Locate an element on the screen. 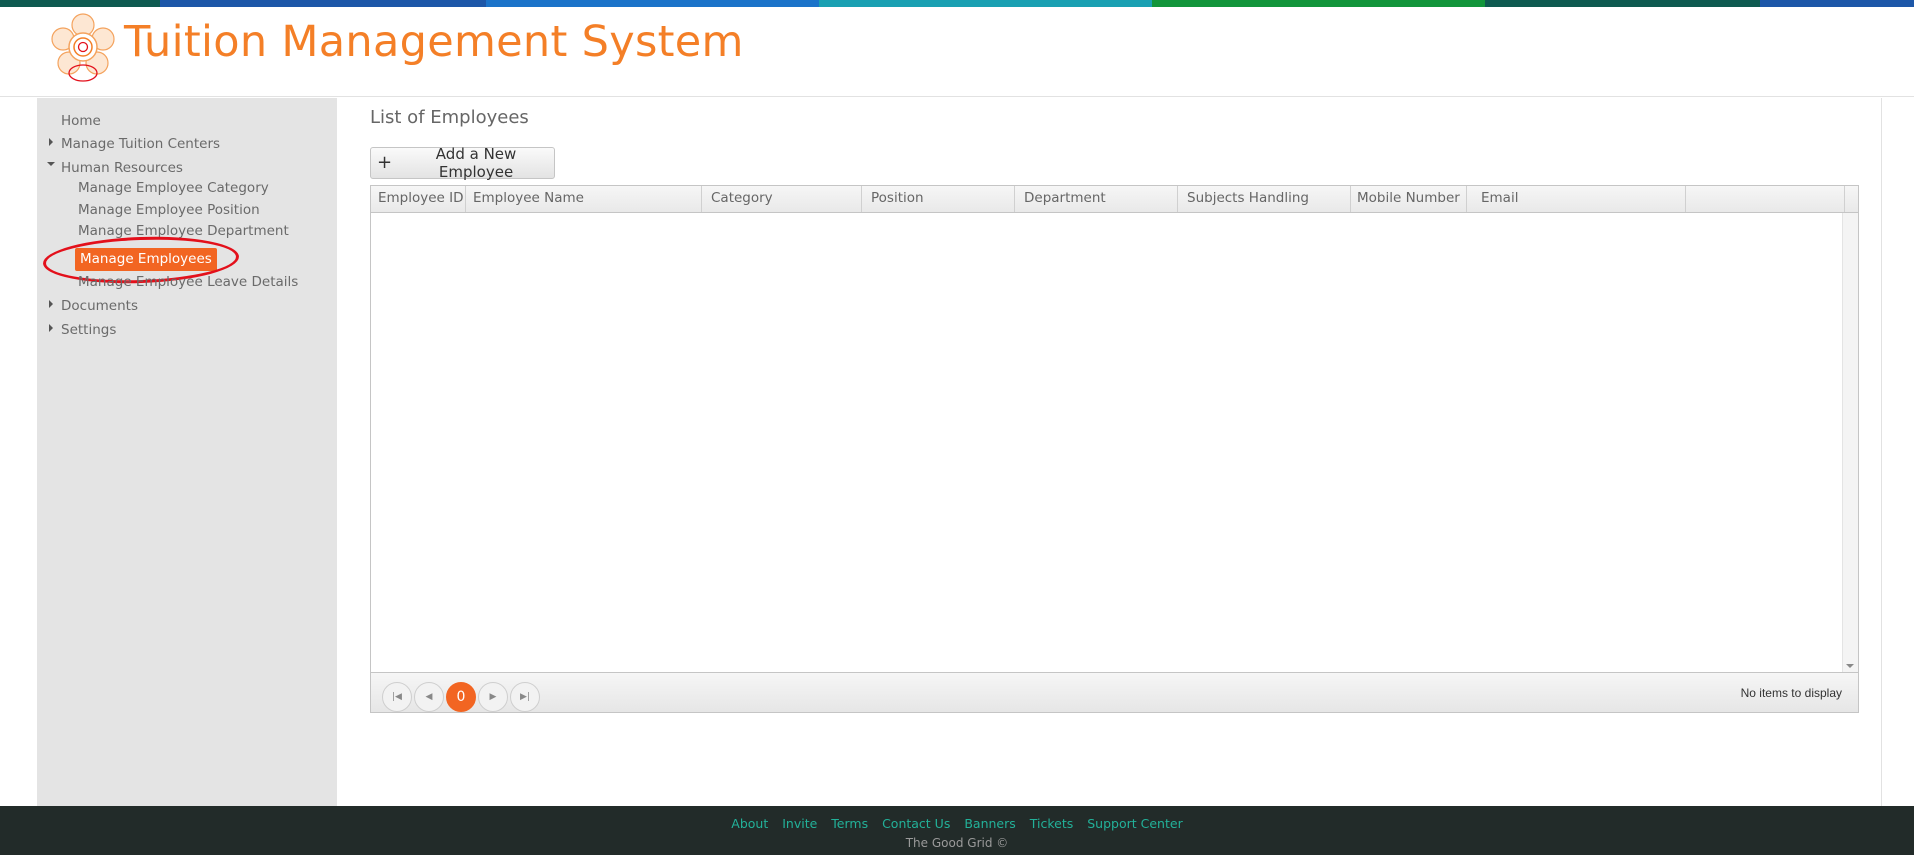 The height and width of the screenshot is (855, 1914). grid-scrollbar is located at coordinates (1850, 442).